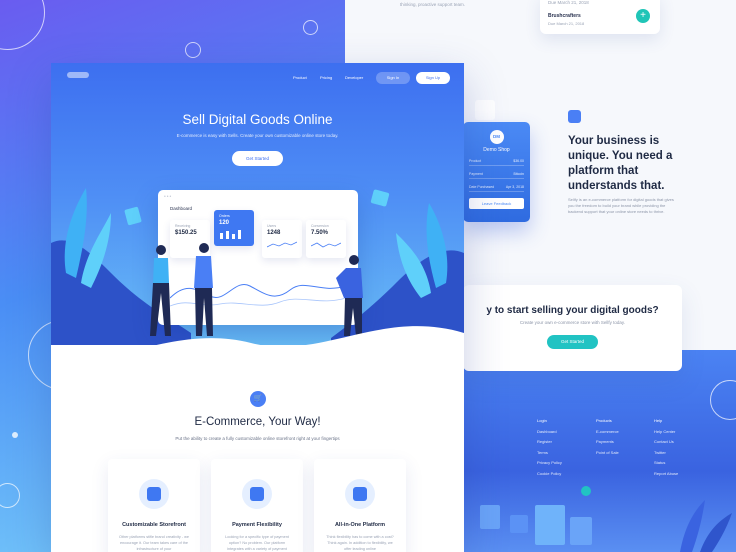  What do you see at coordinates (574, 116) in the screenshot?
I see `monitor-icon` at bounding box center [574, 116].